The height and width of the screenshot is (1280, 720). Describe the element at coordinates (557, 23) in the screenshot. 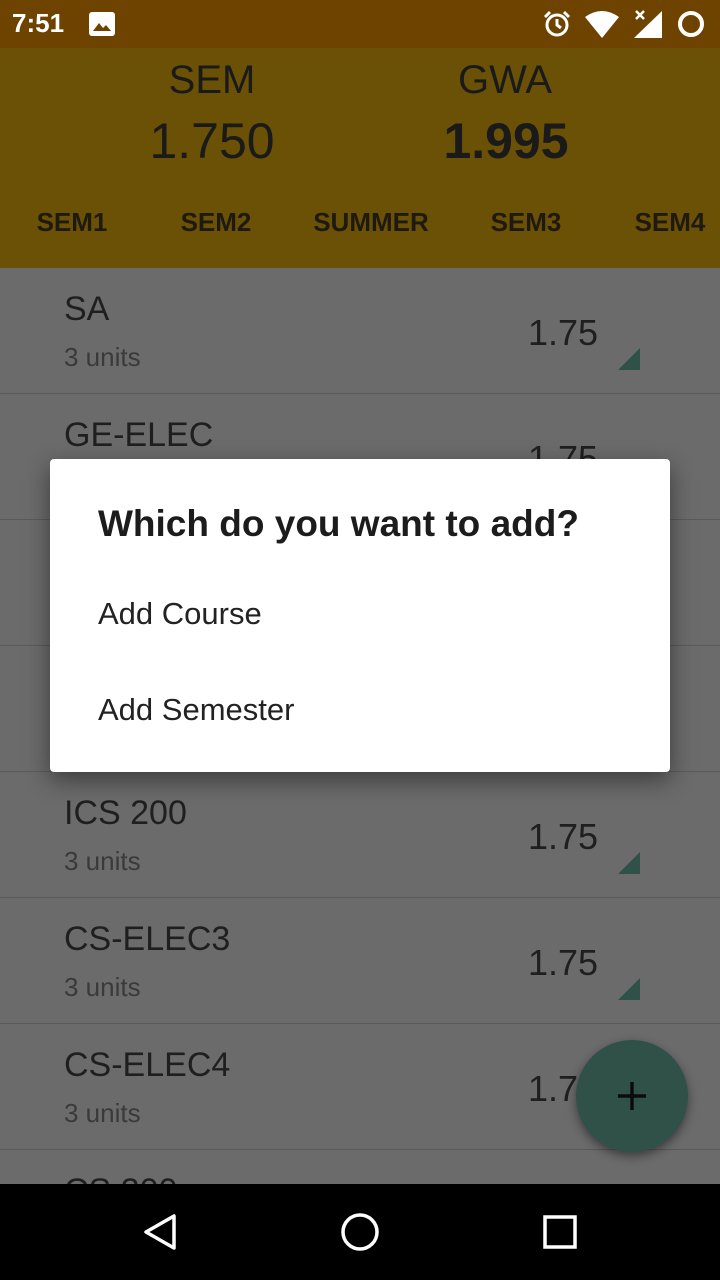

I see `alarm-icon` at that location.